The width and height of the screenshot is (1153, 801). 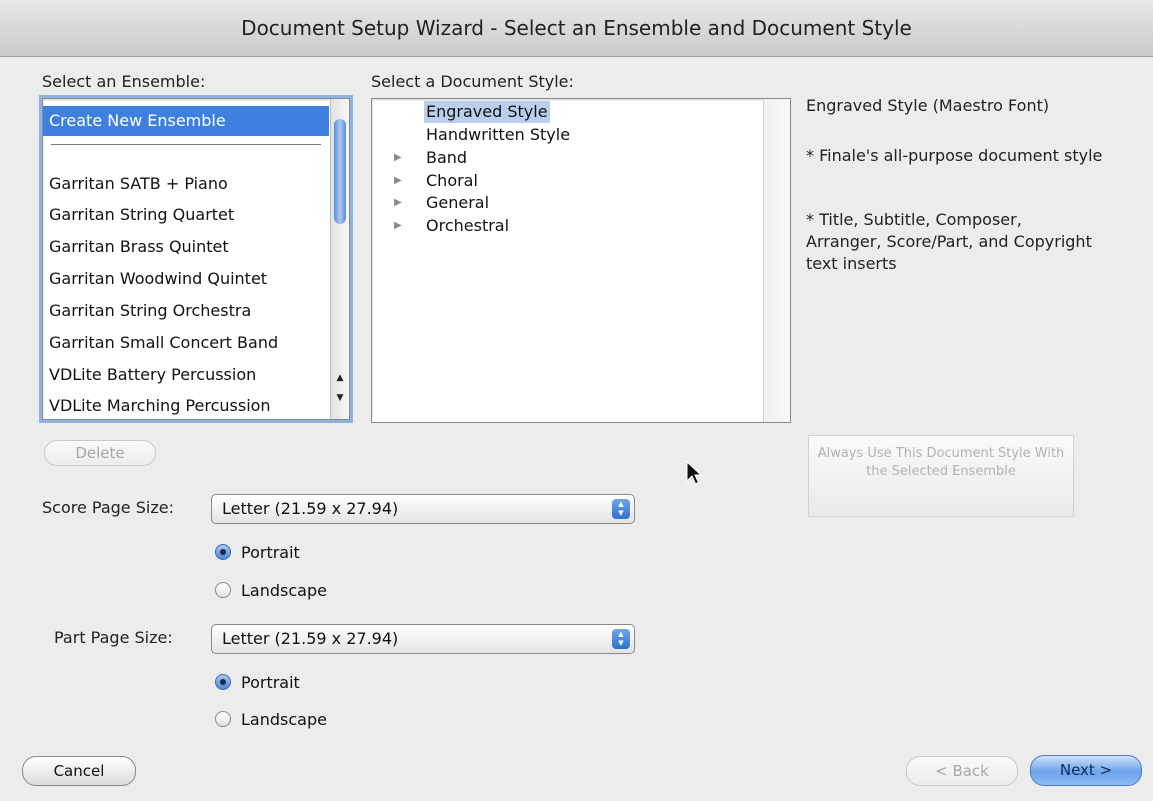 What do you see at coordinates (79, 771) in the screenshot?
I see `cancel-button: Cancel` at bounding box center [79, 771].